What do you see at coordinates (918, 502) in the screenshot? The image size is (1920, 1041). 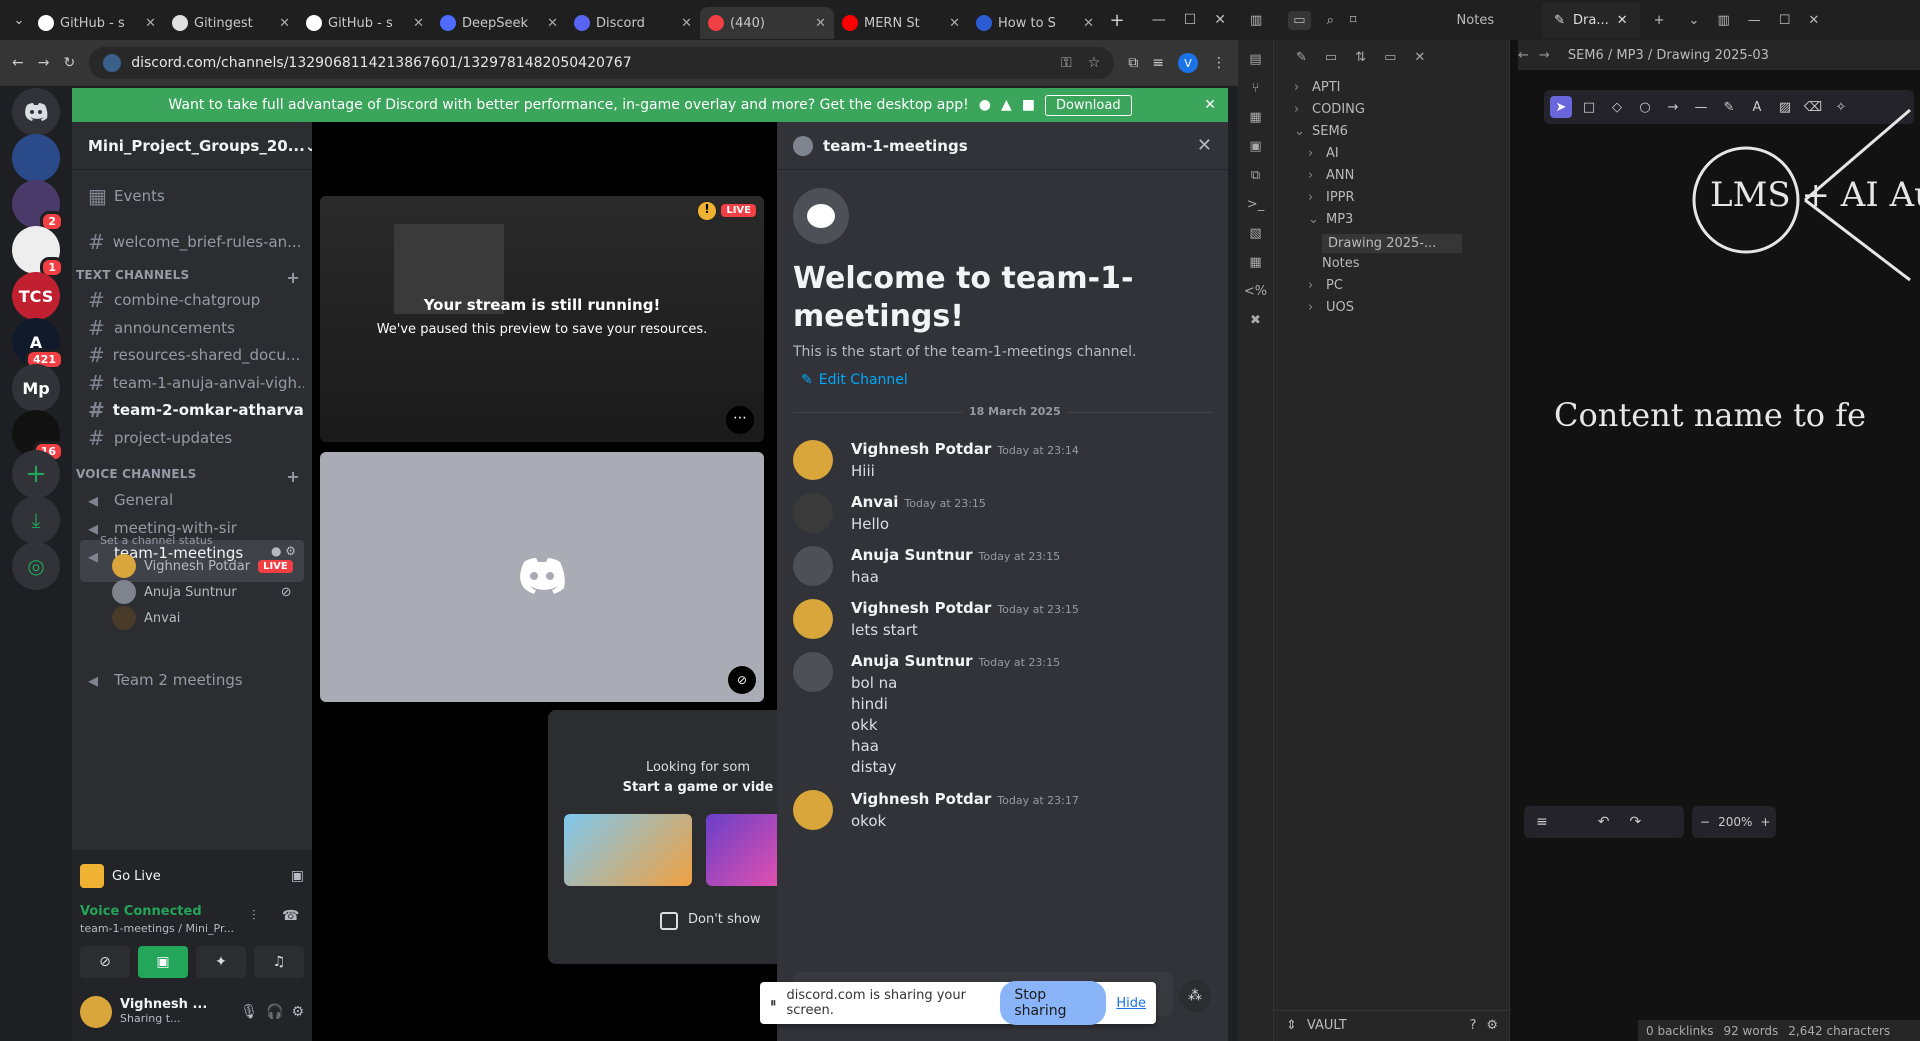 I see `message-author: Anvai Today at 23:15` at bounding box center [918, 502].